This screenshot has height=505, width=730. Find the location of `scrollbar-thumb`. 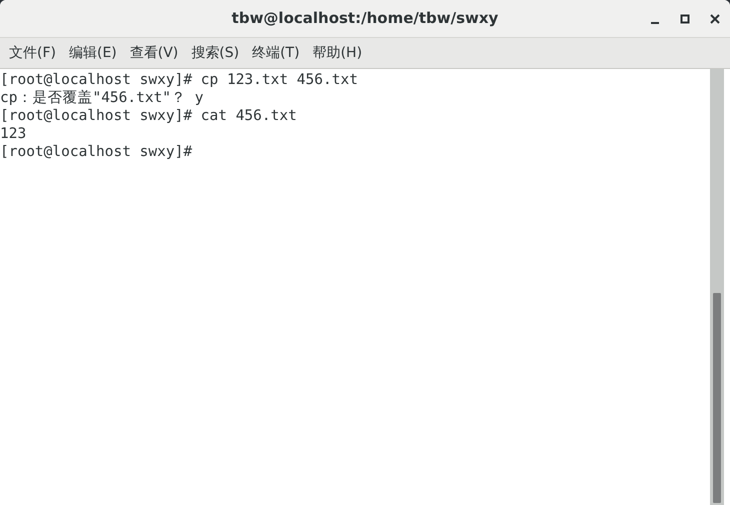

scrollbar-thumb is located at coordinates (717, 398).